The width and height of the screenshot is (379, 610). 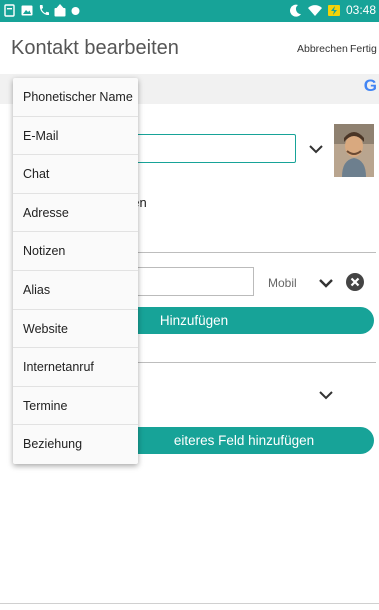 What do you see at coordinates (326, 283) in the screenshot?
I see `phone-type-chevron-icon` at bounding box center [326, 283].